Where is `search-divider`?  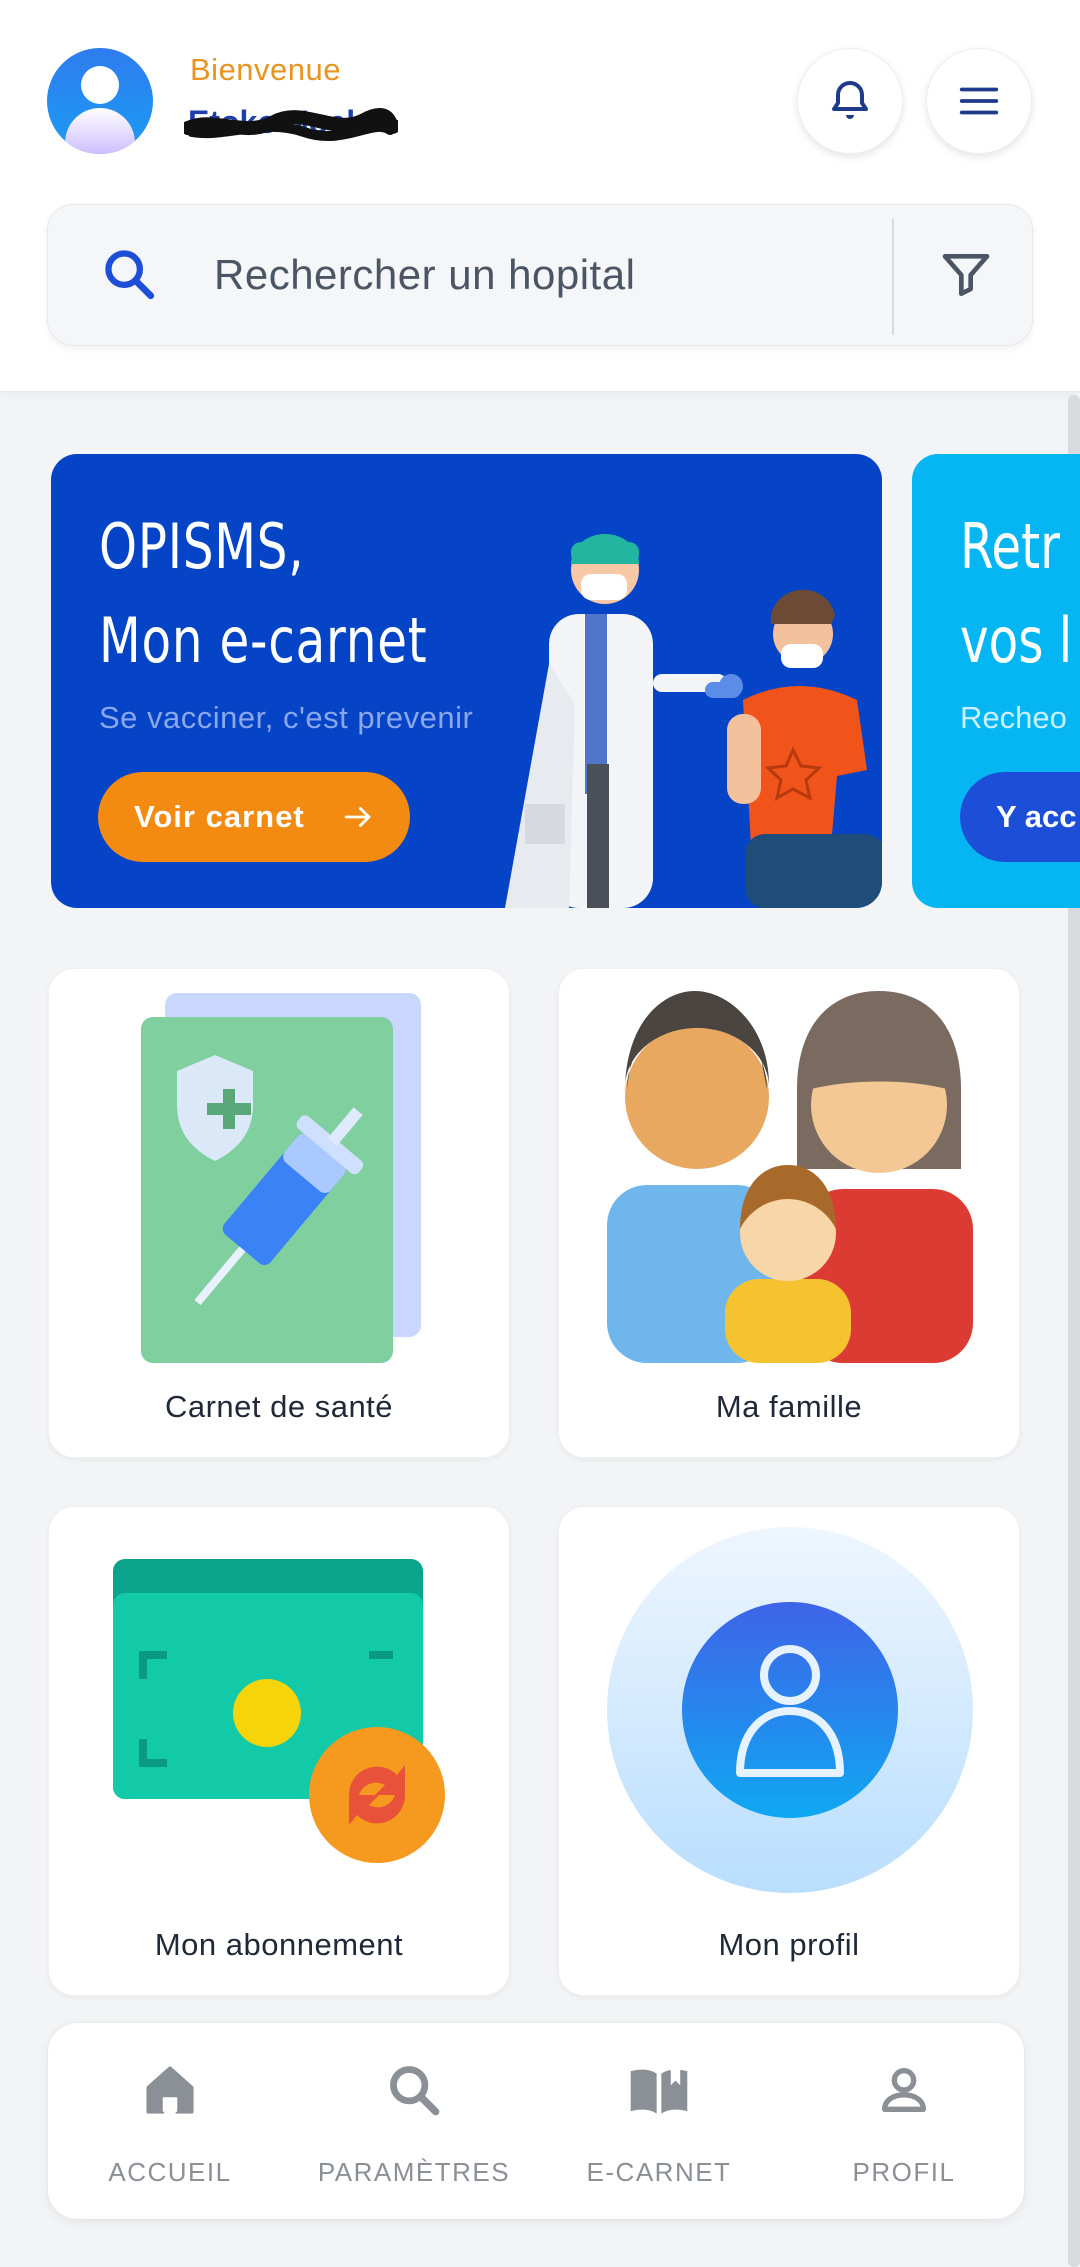 search-divider is located at coordinates (893, 277).